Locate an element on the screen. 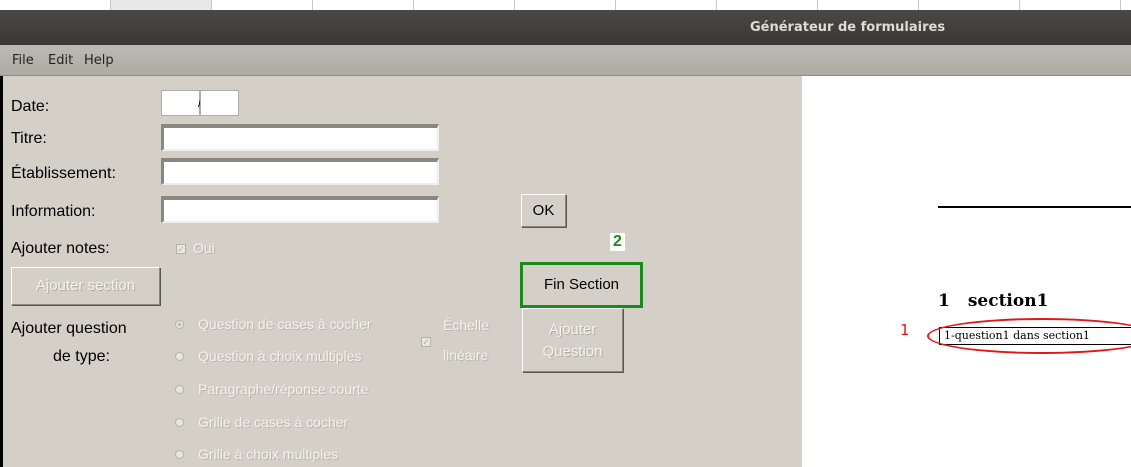 This screenshot has height=467, width=1131. window-titlebar: Générateur de formulaires is located at coordinates (565, 27).